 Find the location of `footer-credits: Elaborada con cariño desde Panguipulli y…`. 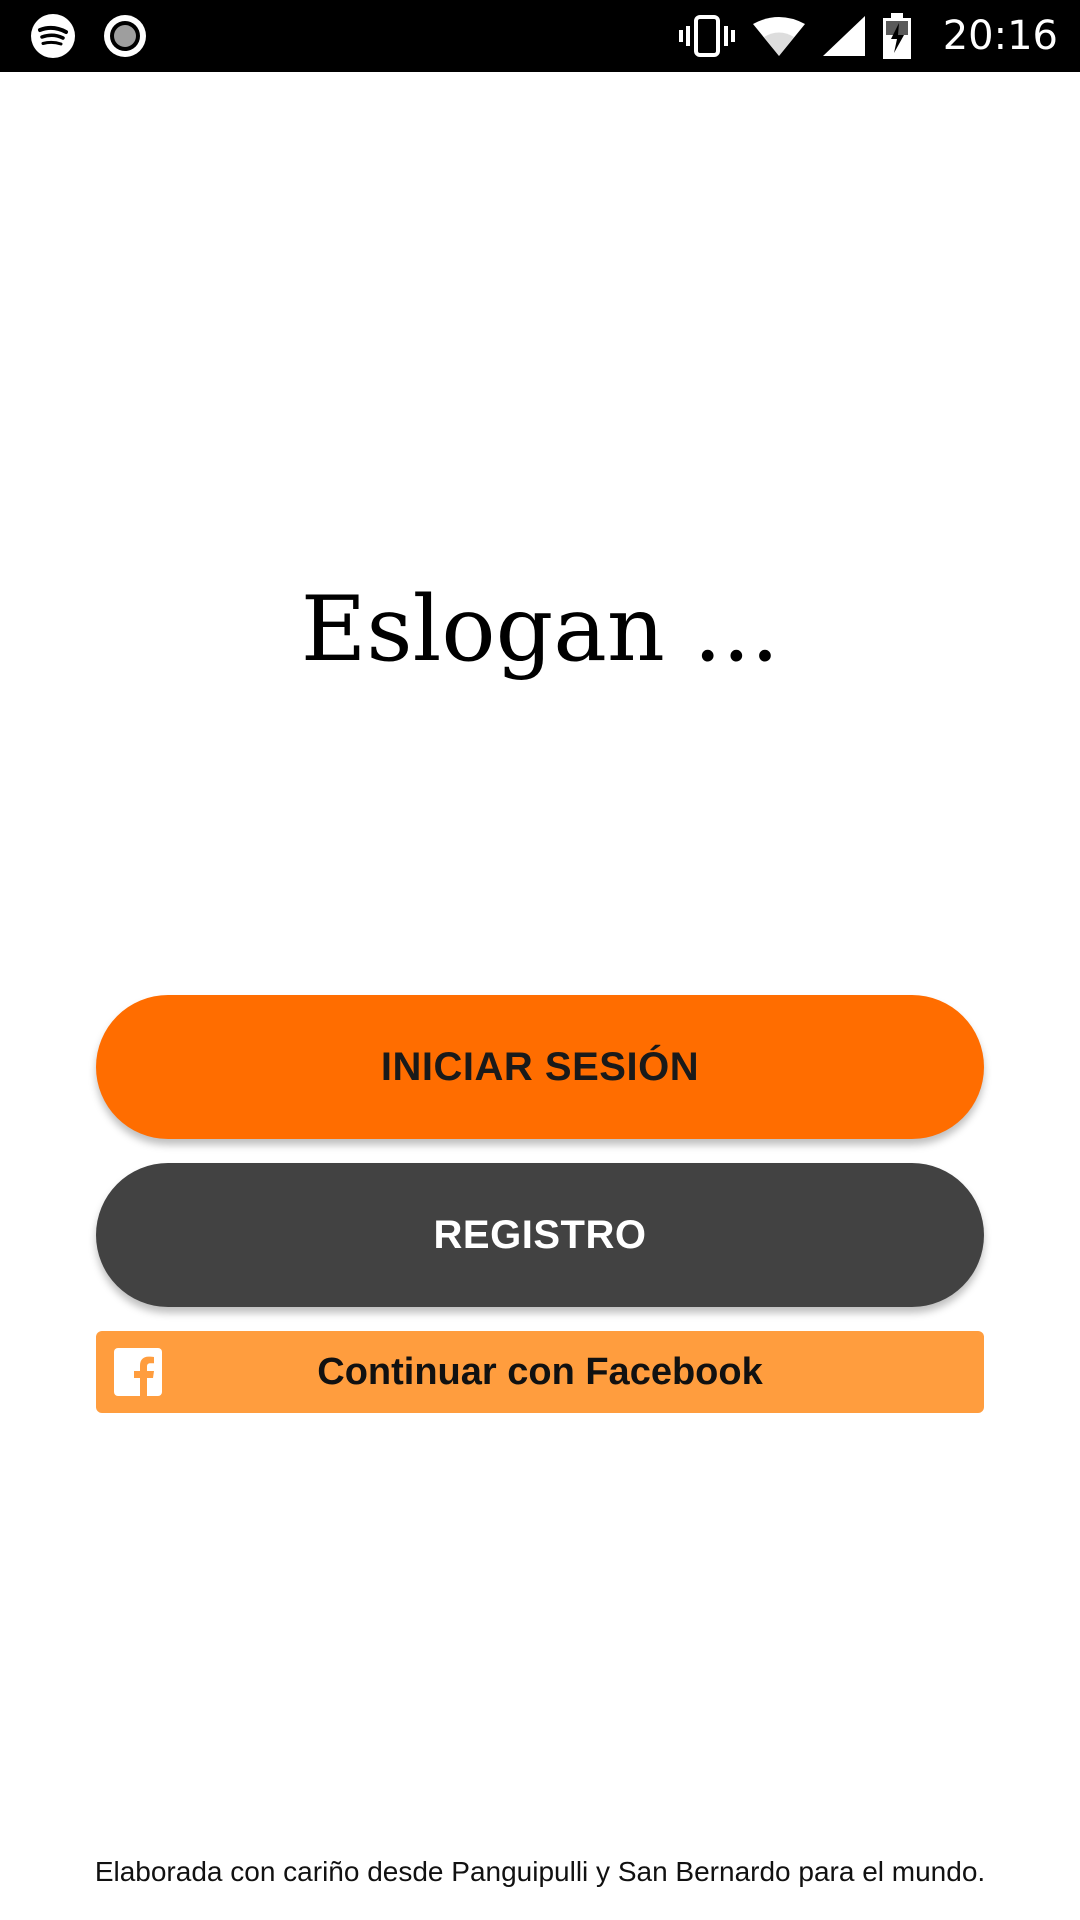

footer-credits: Elaborada con cariño desde Panguipulli y… is located at coordinates (540, 1871).